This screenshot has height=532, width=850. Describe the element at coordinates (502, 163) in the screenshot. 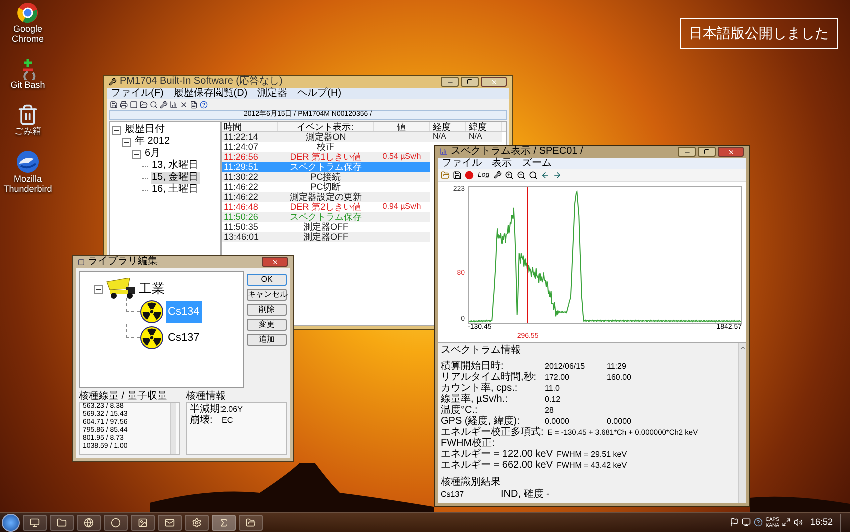

I see `menu-item: 表示` at that location.